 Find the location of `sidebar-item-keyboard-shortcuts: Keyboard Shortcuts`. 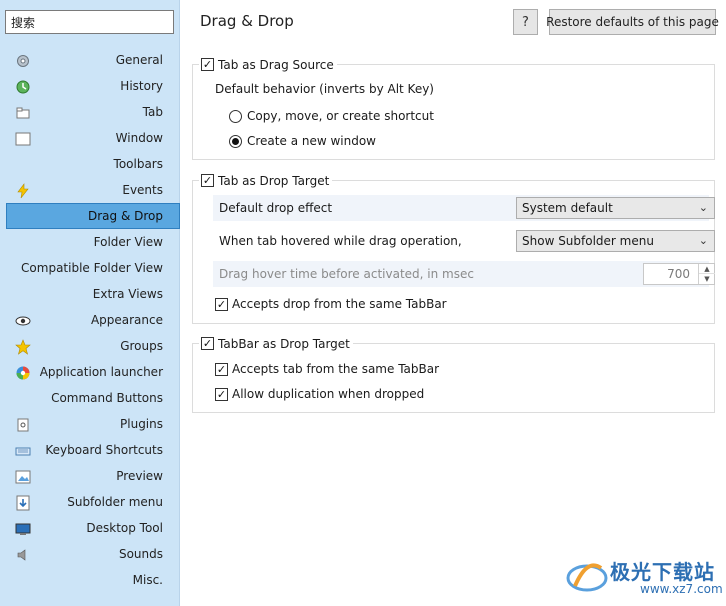

sidebar-item-keyboard-shortcuts: Keyboard Shortcuts is located at coordinates (93, 450).